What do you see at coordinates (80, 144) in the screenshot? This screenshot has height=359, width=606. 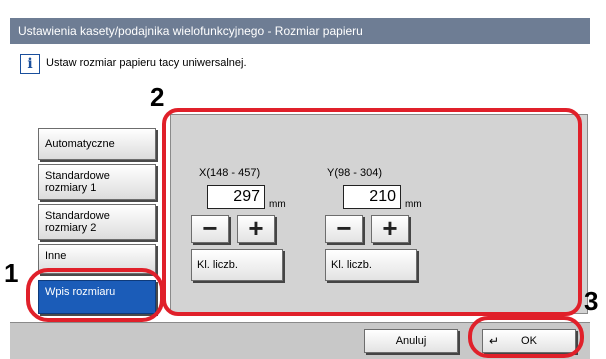 I see `option-auto-label: Automatyczne` at bounding box center [80, 144].